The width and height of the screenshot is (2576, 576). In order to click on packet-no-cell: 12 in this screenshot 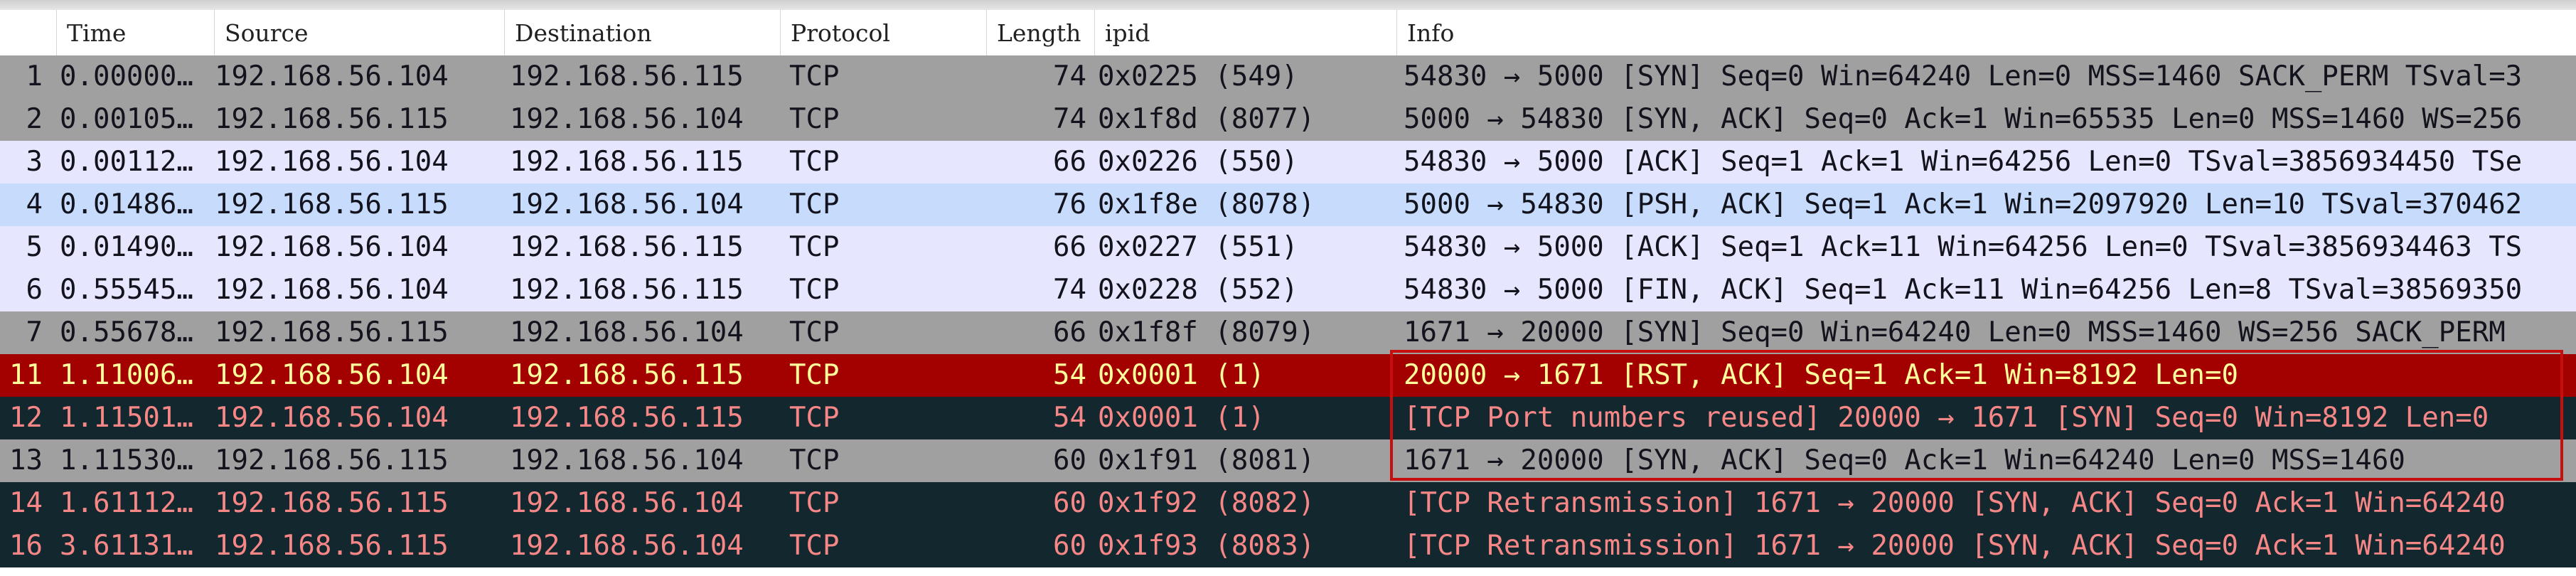, I will do `click(26, 418)`.